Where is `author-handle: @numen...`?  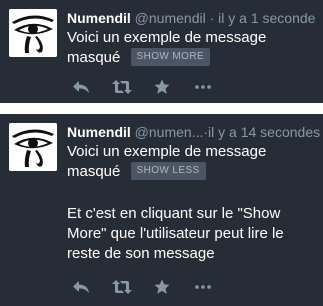
author-handle: @numen... is located at coordinates (169, 132).